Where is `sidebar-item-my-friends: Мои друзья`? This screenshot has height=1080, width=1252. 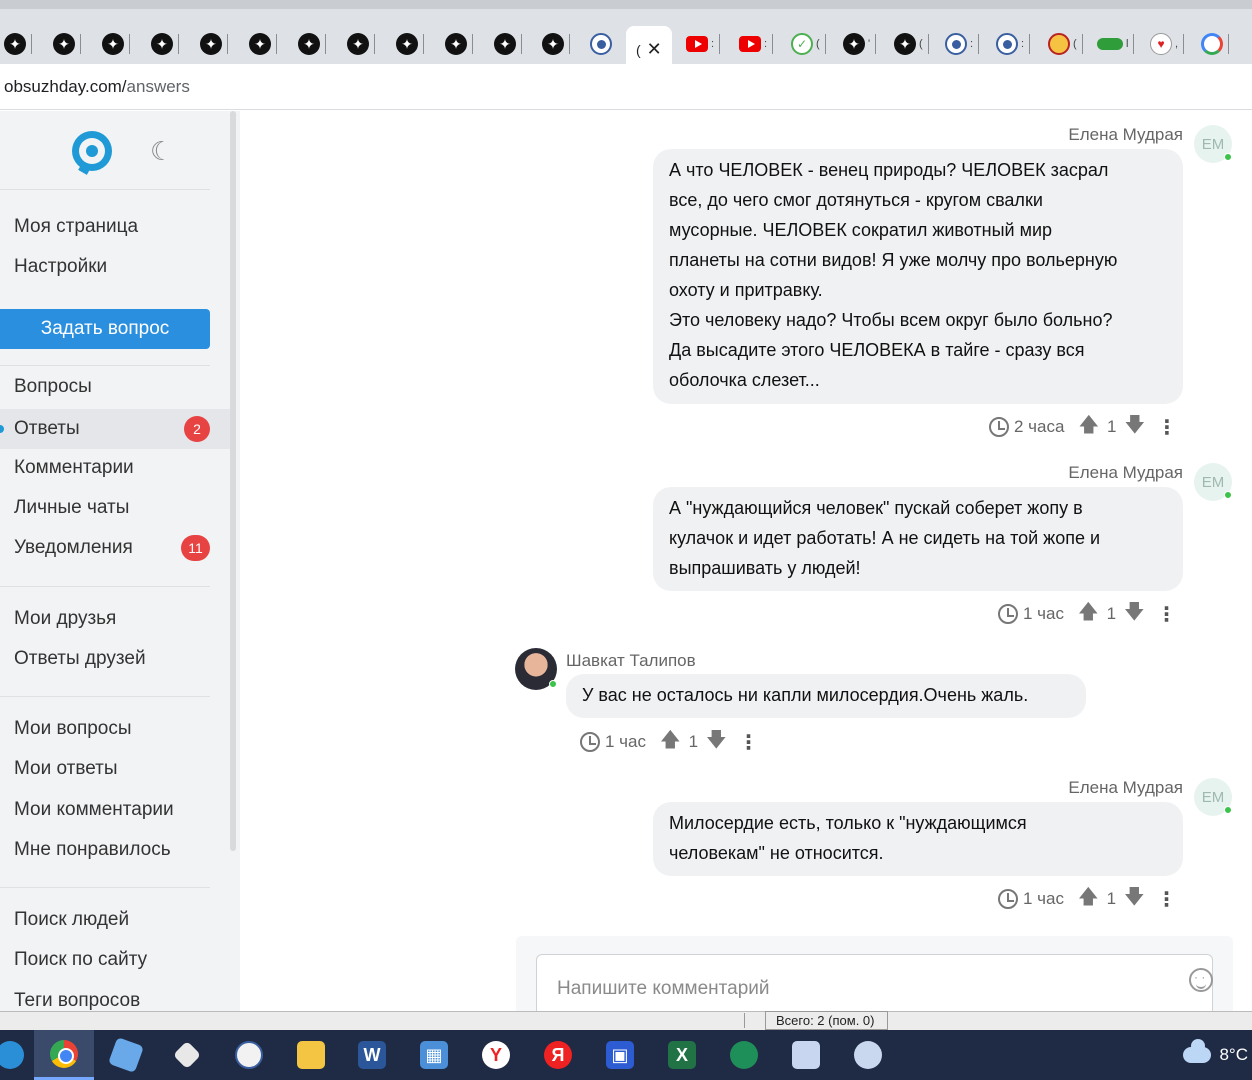
sidebar-item-my-friends: Мои друзья is located at coordinates (65, 619).